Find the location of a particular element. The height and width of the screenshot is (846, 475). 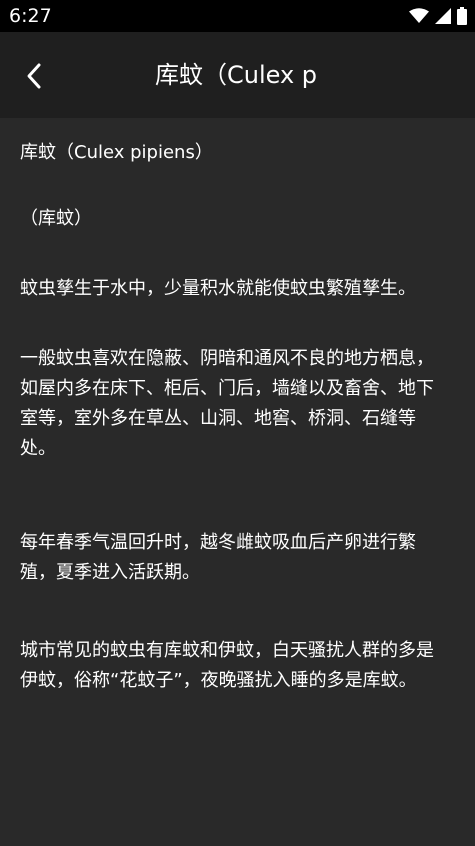

article-paragraph: 每年春季气温回升时，越冬雌蚊吸血后产卵进行繁殖，夏季进入活跃期。 is located at coordinates (218, 557).